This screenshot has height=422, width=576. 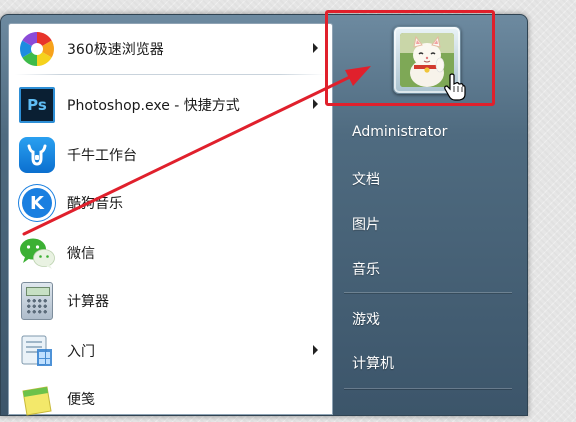 I want to click on program-item-photoshop: Ps Photoshop.exe - 快捷方式, so click(x=170, y=105).